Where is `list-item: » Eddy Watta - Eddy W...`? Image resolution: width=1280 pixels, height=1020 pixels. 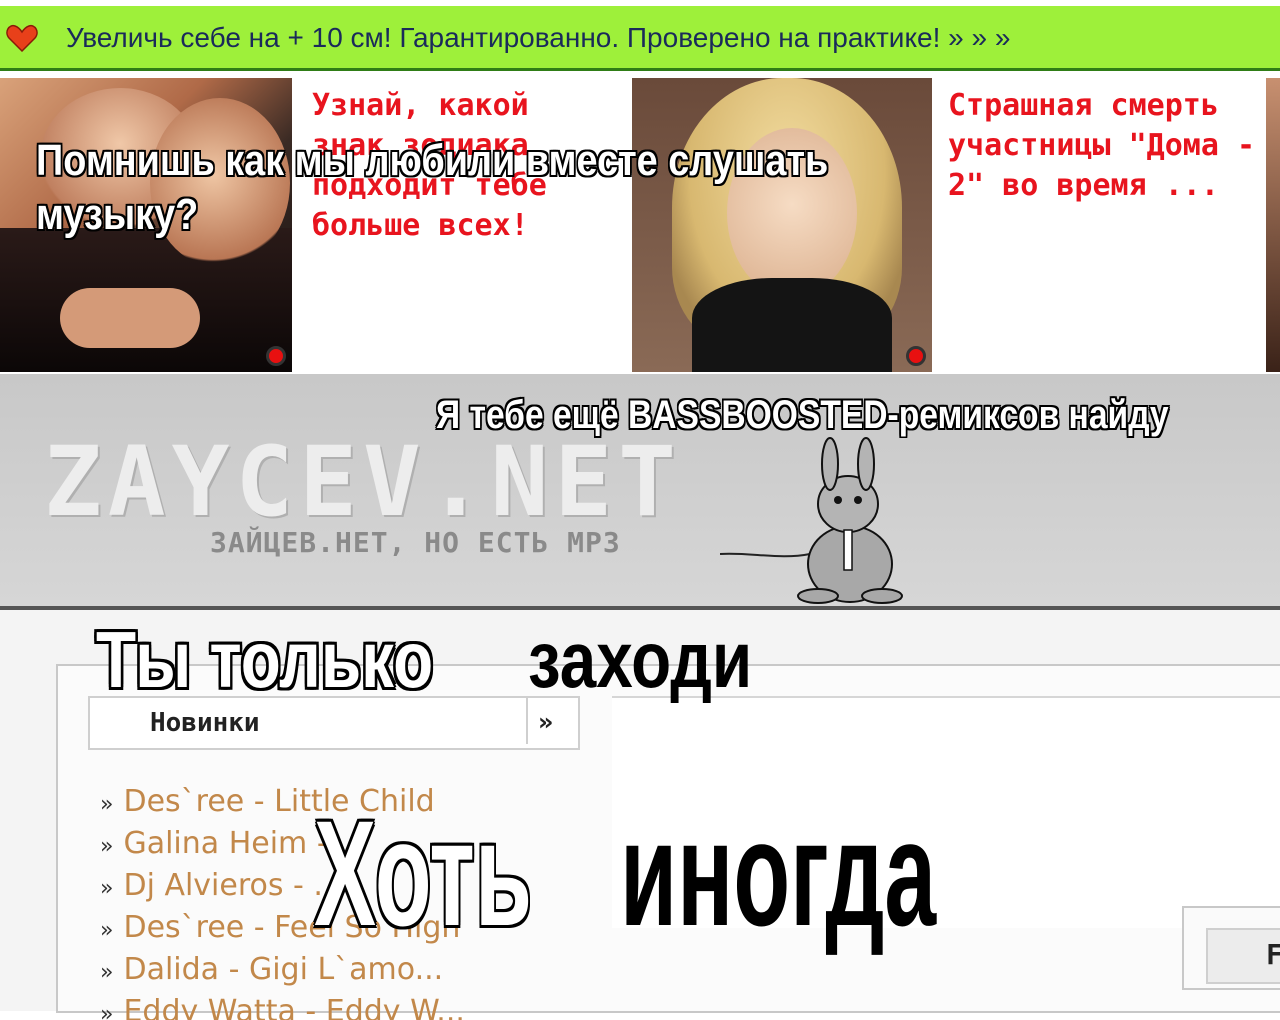
list-item: » Eddy Watta - Eddy W... is located at coordinates (282, 1006).